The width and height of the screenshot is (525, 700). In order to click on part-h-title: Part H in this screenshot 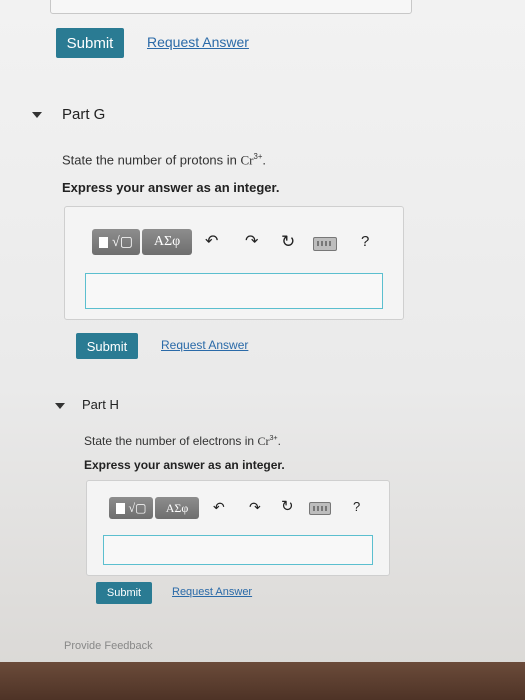, I will do `click(100, 404)`.